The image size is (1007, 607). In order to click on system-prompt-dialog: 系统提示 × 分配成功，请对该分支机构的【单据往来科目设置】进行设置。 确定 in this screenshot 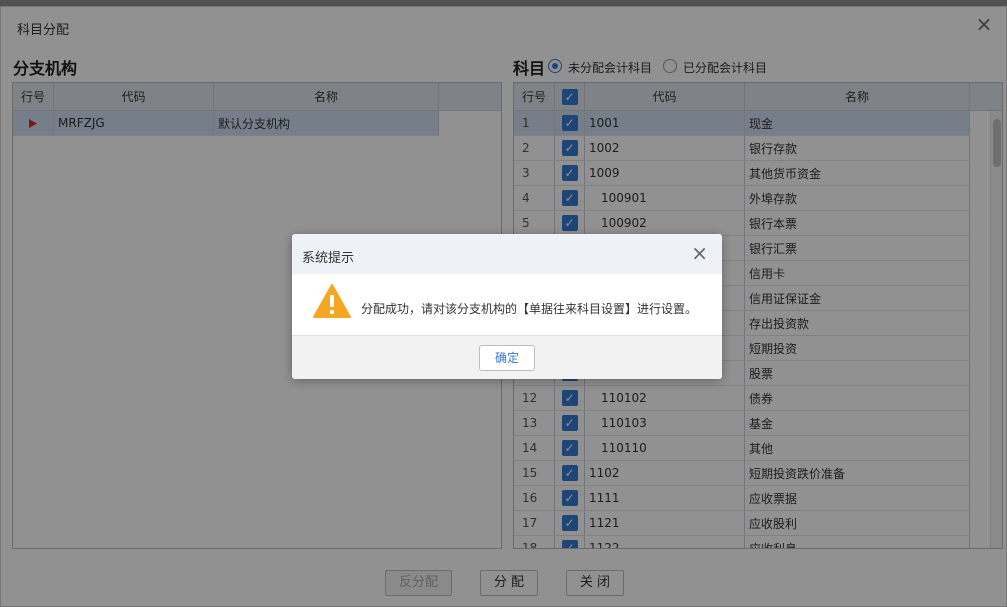, I will do `click(507, 306)`.